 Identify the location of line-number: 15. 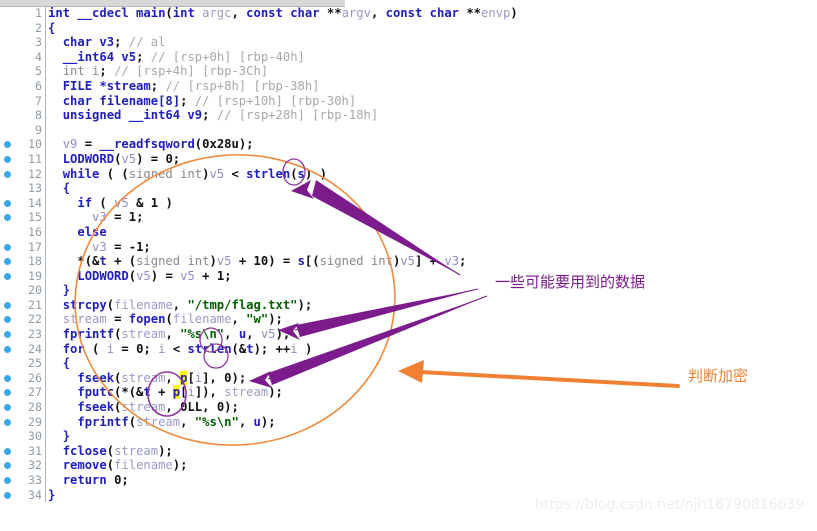
(35, 217).